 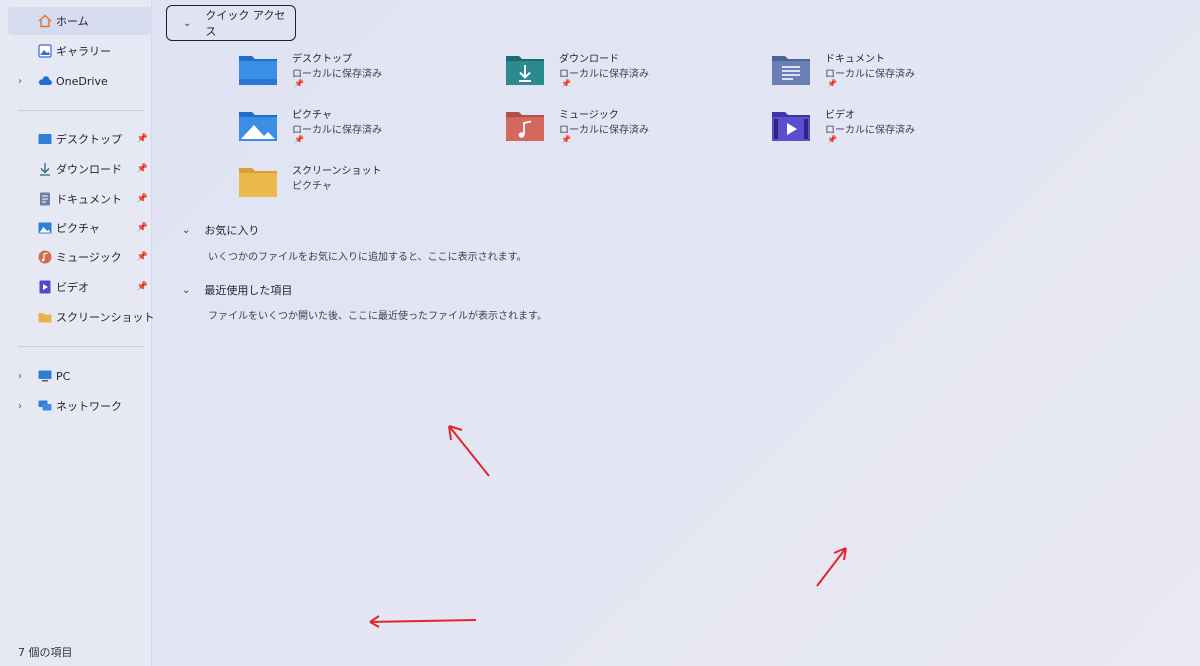 I want to click on sidebar-item-gallery: ギャラリー, so click(x=80, y=51).